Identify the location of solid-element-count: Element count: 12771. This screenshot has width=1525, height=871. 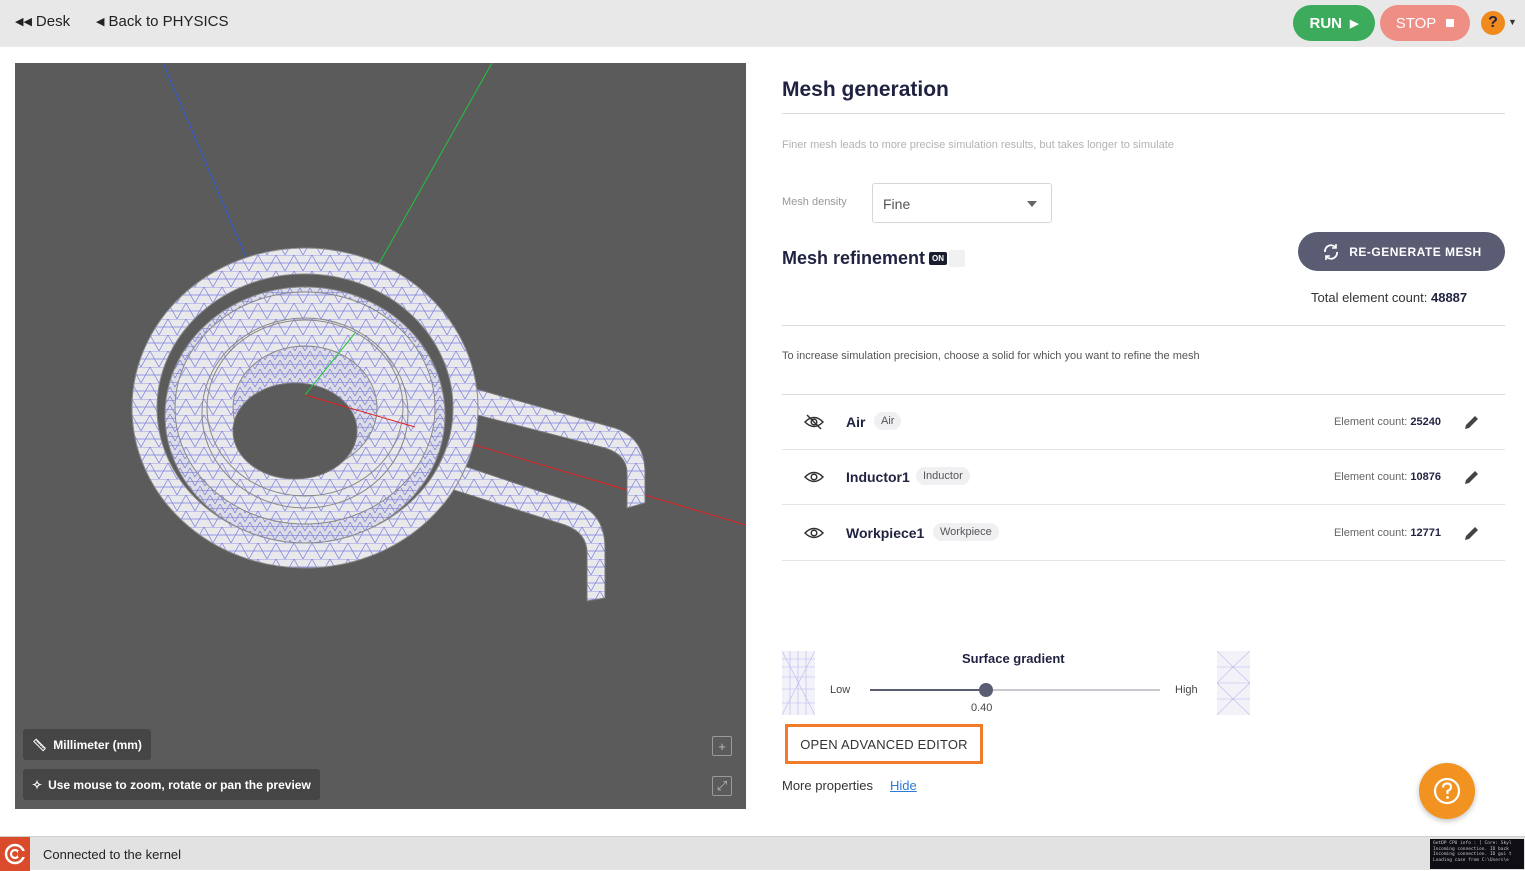
(1387, 533).